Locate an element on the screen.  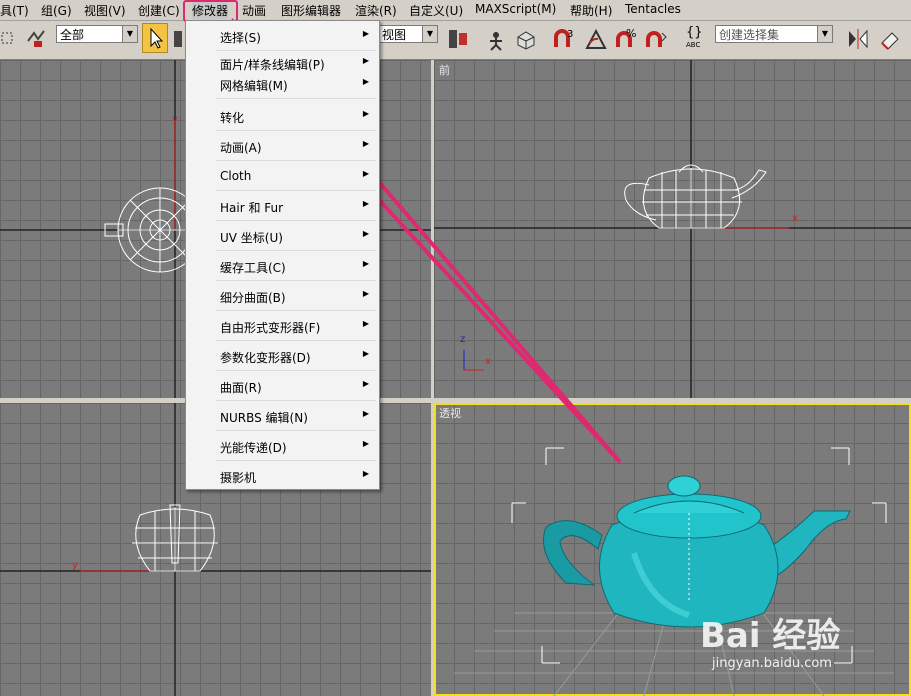
axis-x-label-front: x is located at coordinates (795, 218).